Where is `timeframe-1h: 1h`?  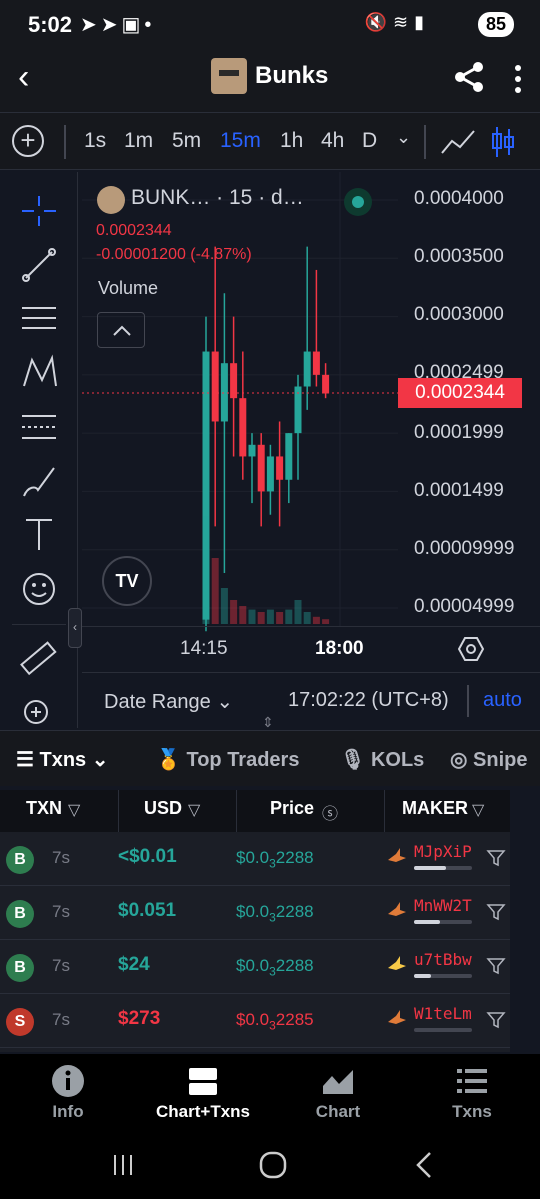
timeframe-1h: 1h is located at coordinates (291, 141).